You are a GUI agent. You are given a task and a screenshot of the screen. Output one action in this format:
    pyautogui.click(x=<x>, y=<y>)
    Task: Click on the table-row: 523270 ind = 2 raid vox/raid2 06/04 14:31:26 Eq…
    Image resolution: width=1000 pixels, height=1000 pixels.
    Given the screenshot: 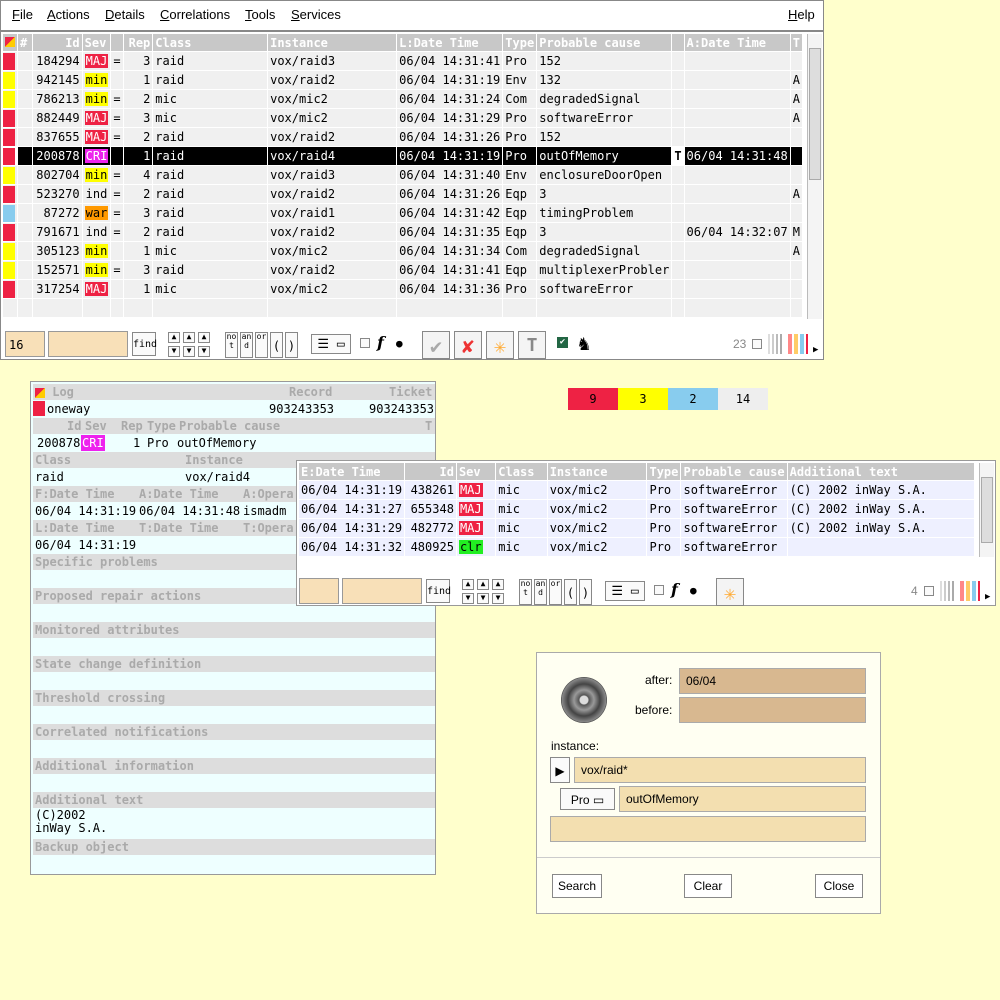 What is the action you would take?
    pyautogui.click(x=403, y=194)
    